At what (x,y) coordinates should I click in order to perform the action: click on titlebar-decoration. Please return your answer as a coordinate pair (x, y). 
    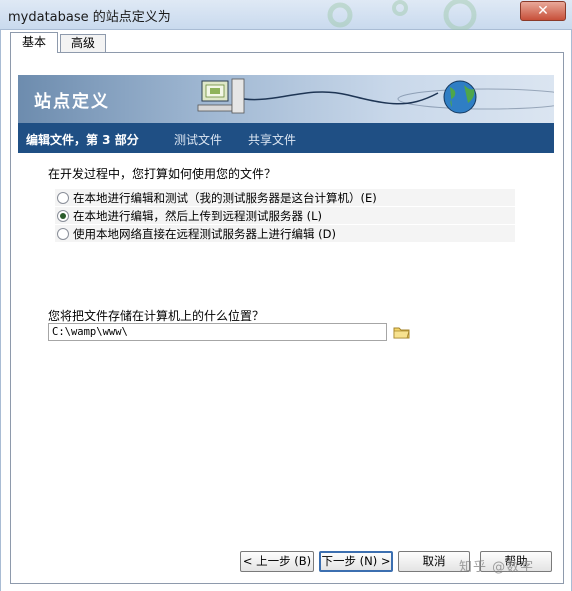
    Looking at the image, I should click on (402, 15).